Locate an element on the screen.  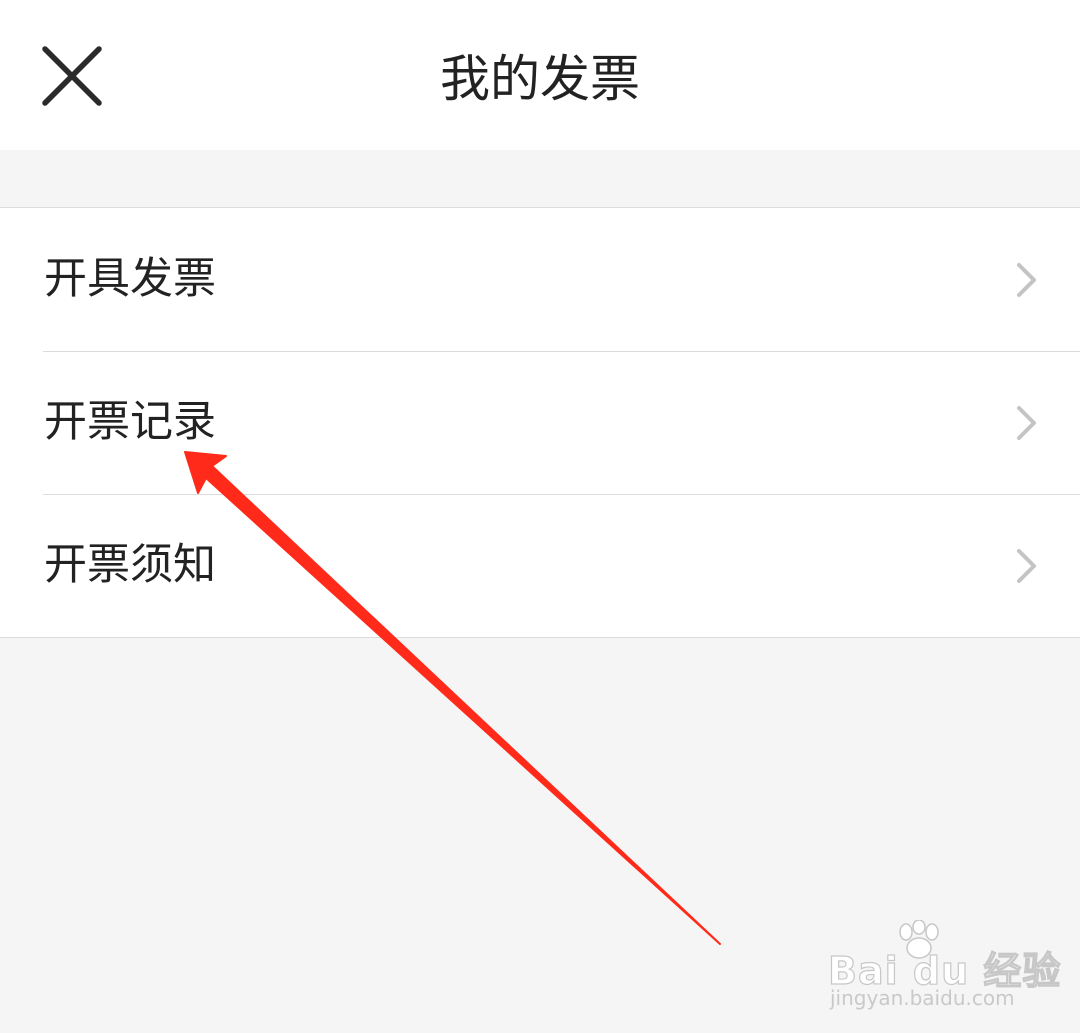
watermark-url: jingyan.baidu.com is located at coordinates (922, 998).